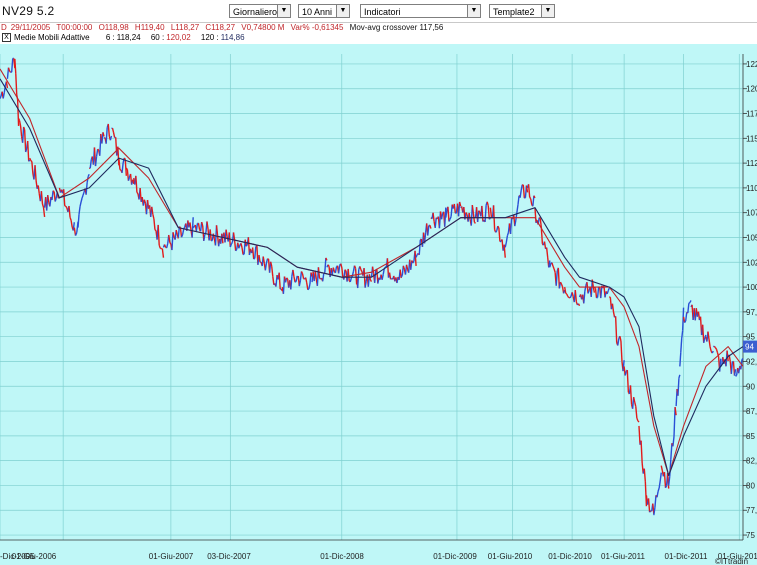 The height and width of the screenshot is (565, 757). I want to click on x-tick-label: 01-Giu-2006, so click(34, 556).